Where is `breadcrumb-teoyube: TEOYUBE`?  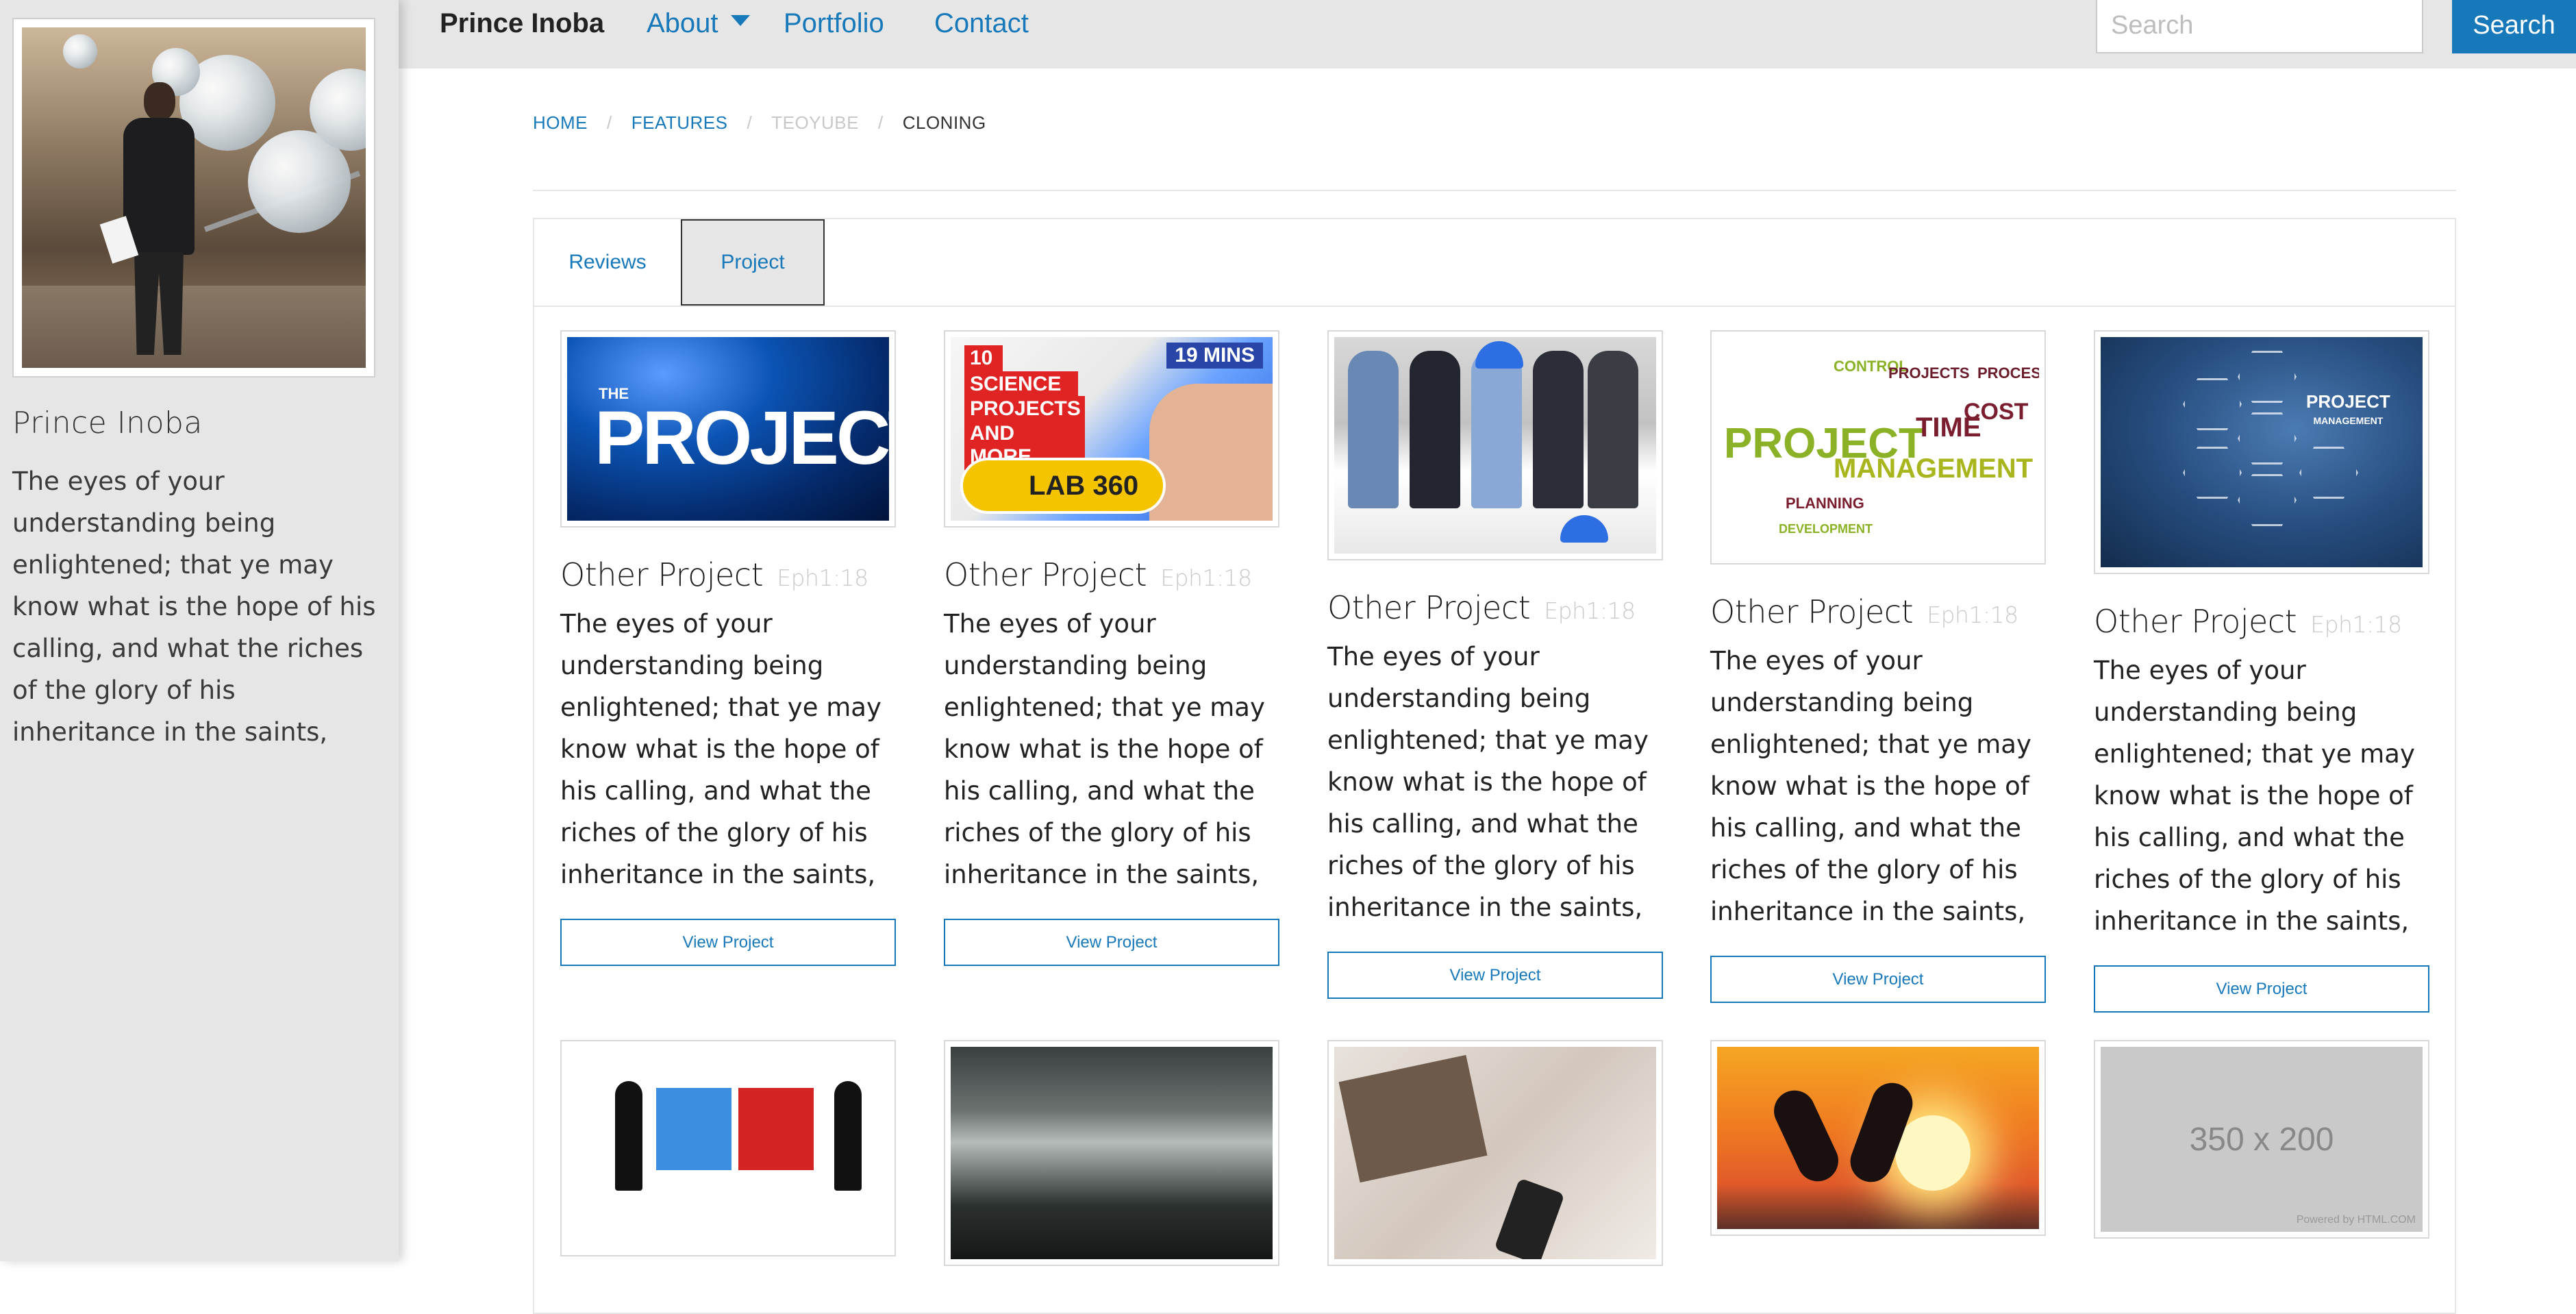 breadcrumb-teoyube: TEOYUBE is located at coordinates (815, 123).